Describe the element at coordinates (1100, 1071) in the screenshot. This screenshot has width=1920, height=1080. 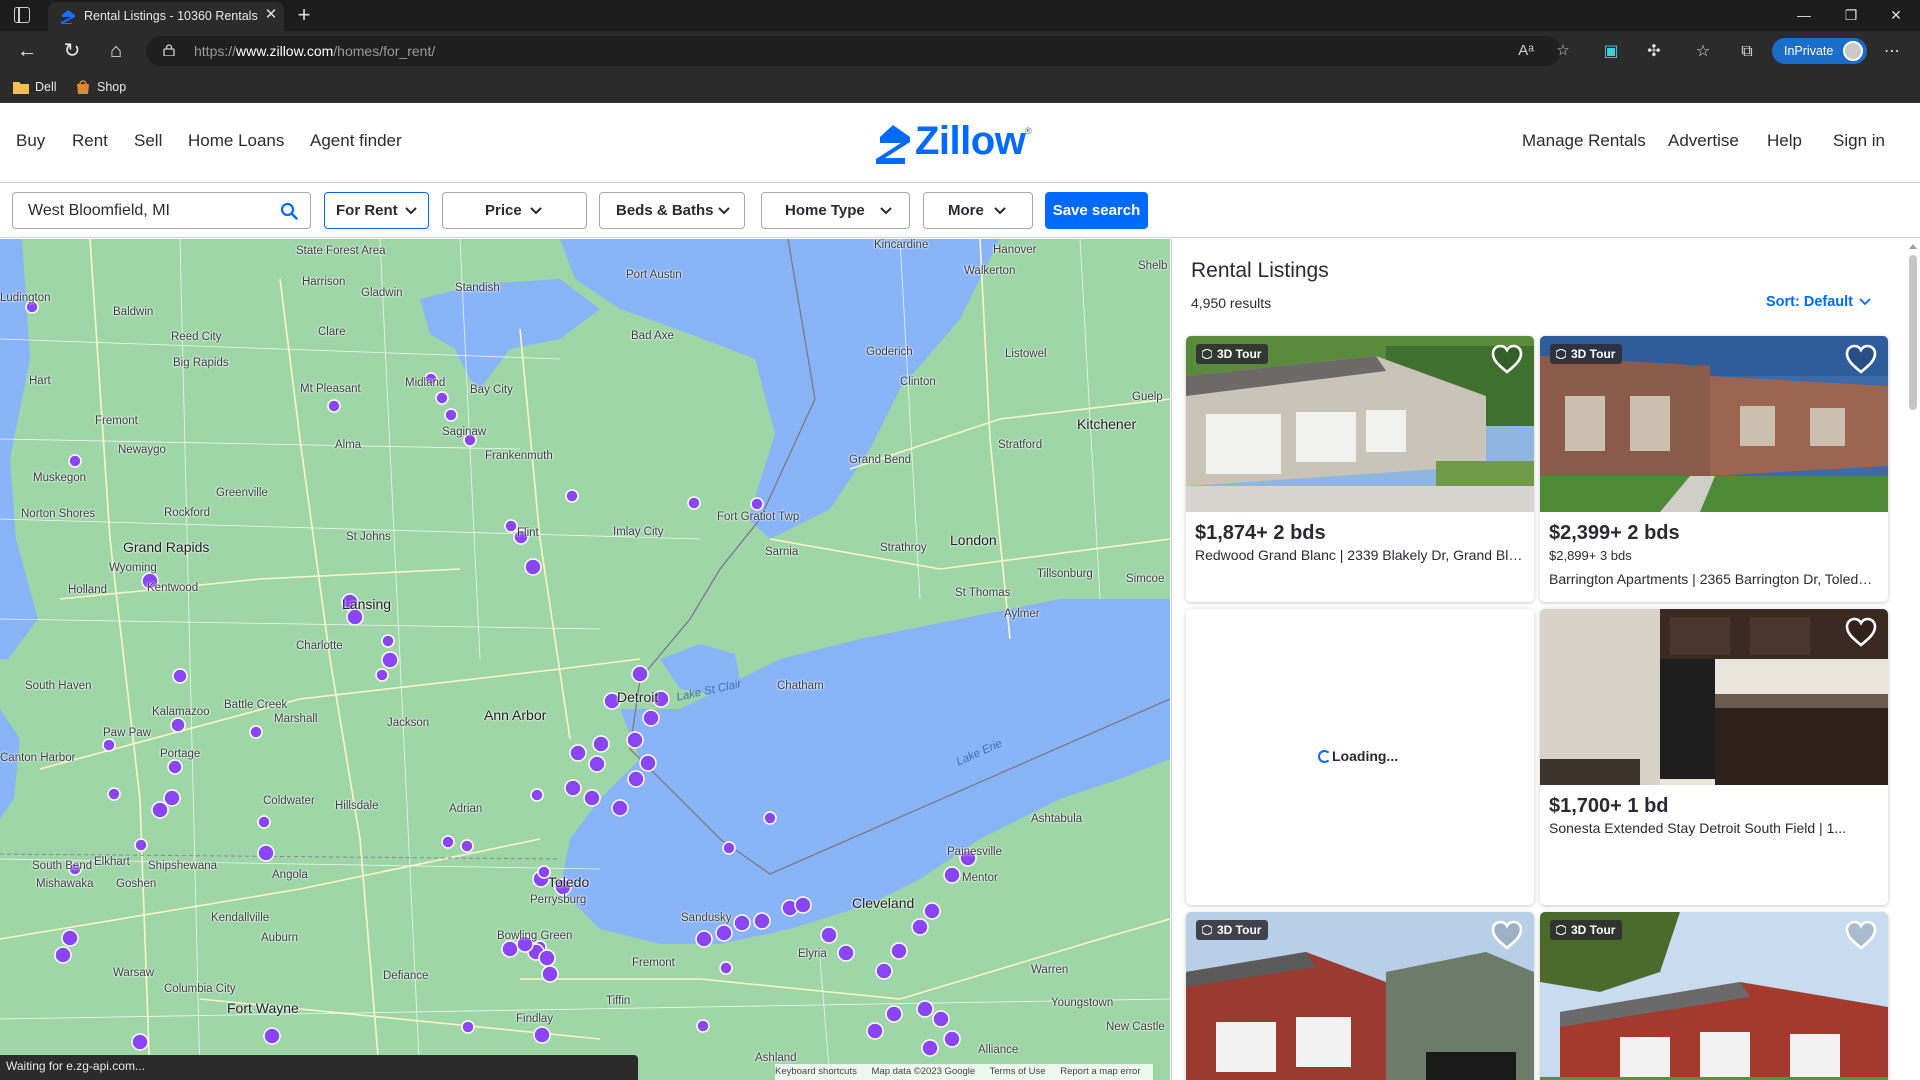
I see `report-map-error-link: Report a map error` at that location.